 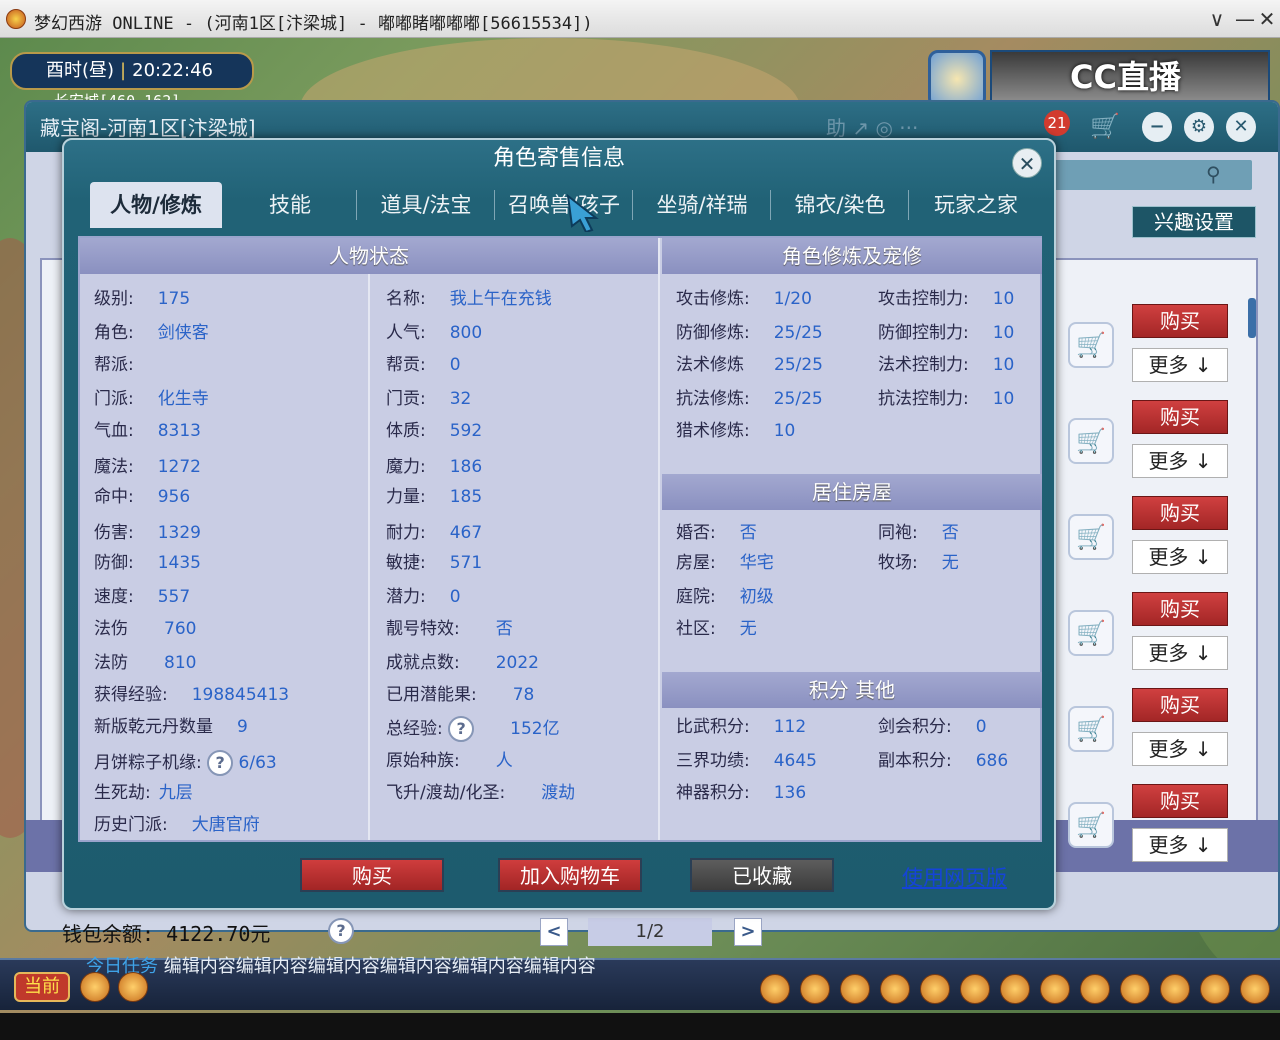 I want to click on stat-mooncake: 月饼粽子机缘: ? 6/63, so click(x=185, y=763).